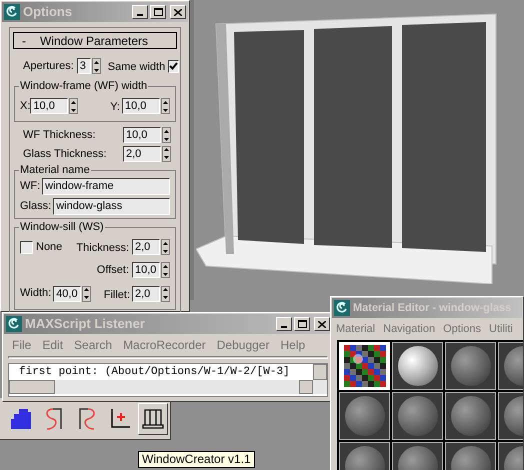 This screenshot has width=524, height=470. What do you see at coordinates (85, 324) in the screenshot?
I see `window-title: MAXScript Listener` at bounding box center [85, 324].